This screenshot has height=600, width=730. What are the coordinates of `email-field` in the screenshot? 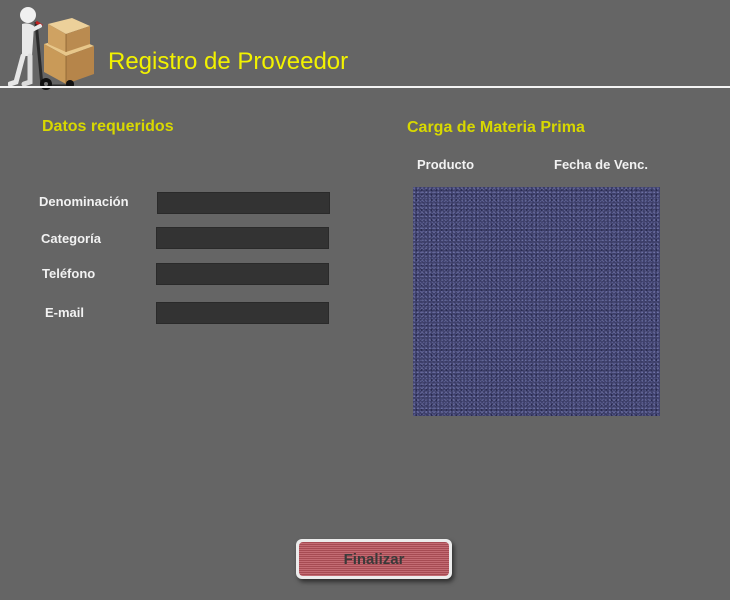 It's located at (242, 313).